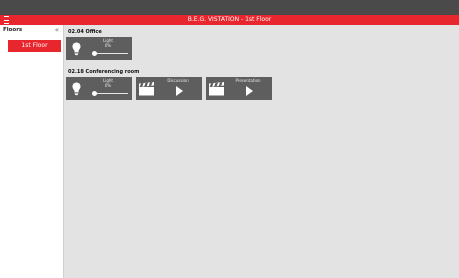 This screenshot has height=278, width=459. I want to click on scene-label: Presentation, so click(248, 80).